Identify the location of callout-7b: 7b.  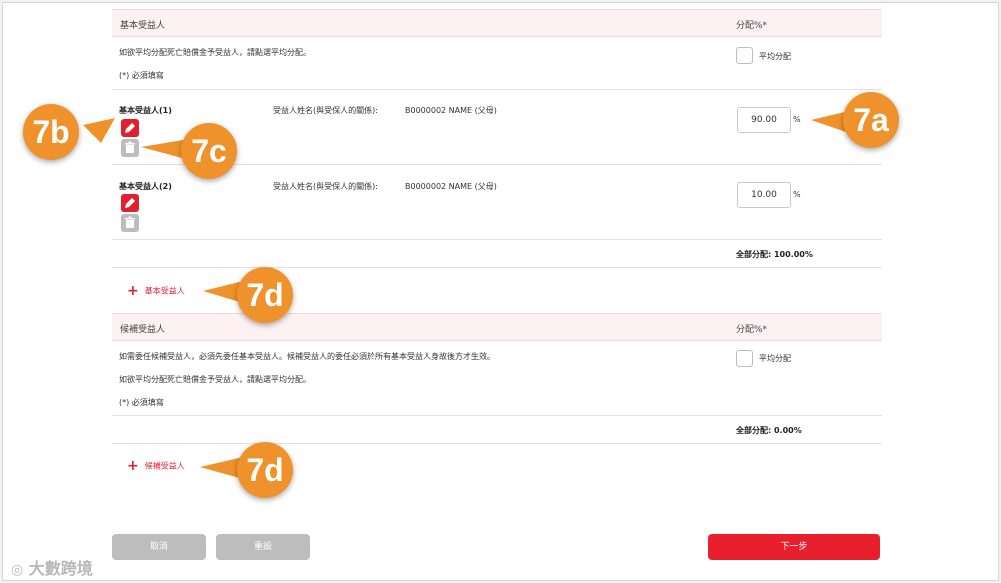
(51, 132).